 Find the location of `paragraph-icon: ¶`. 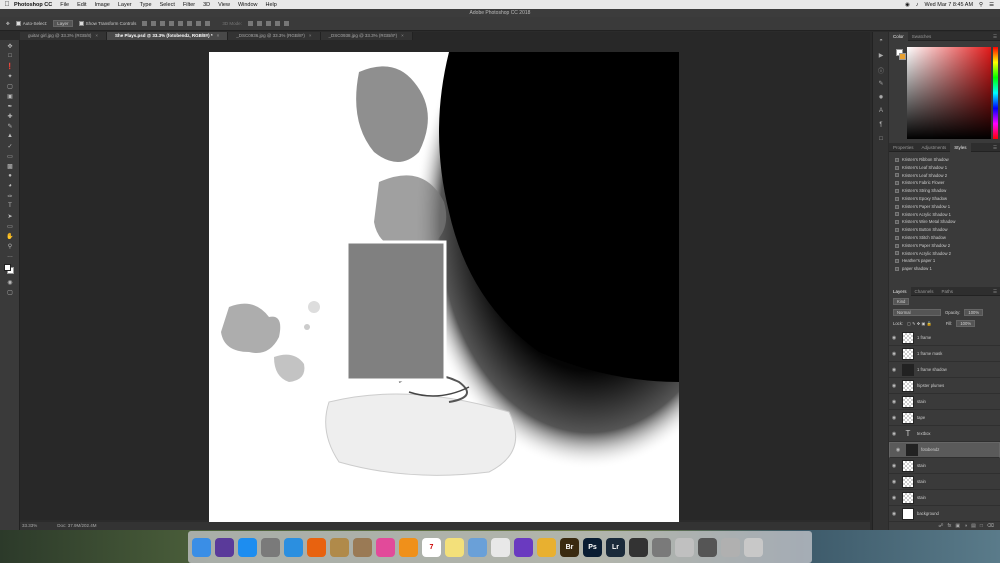

paragraph-icon: ¶ is located at coordinates (881, 126).